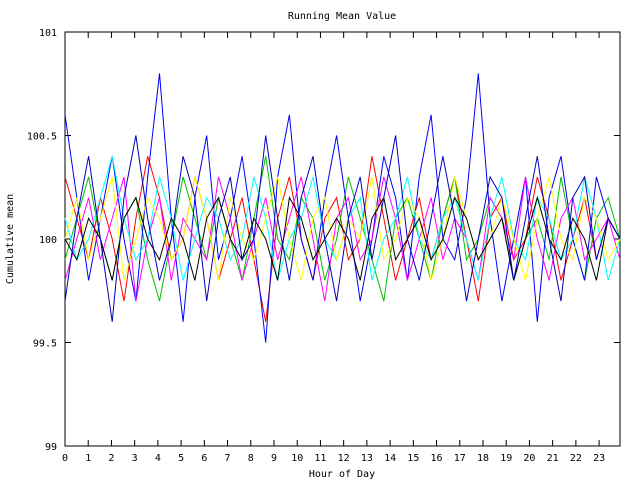 This screenshot has width=640, height=480. I want to click on x-tick-label: 13, so click(367, 458).